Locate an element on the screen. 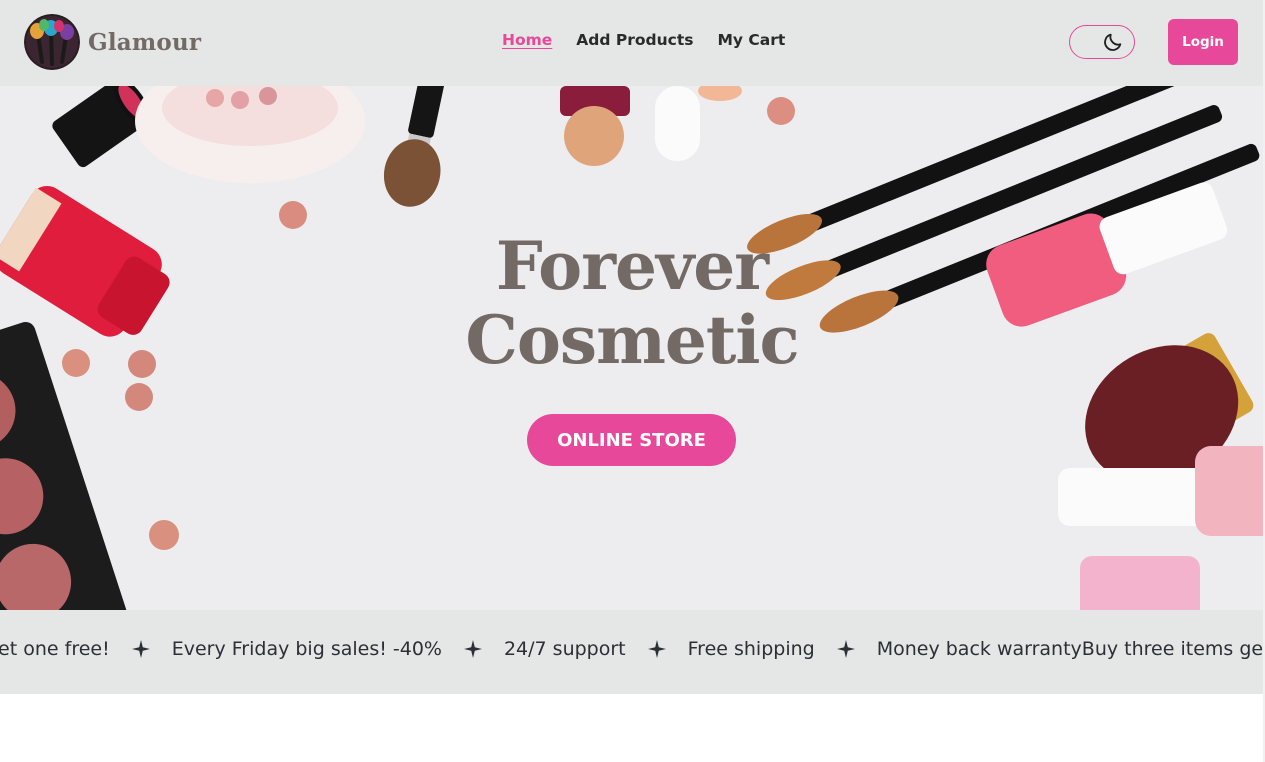 The image size is (1265, 762). theme-toggle-button is located at coordinates (1102, 42).